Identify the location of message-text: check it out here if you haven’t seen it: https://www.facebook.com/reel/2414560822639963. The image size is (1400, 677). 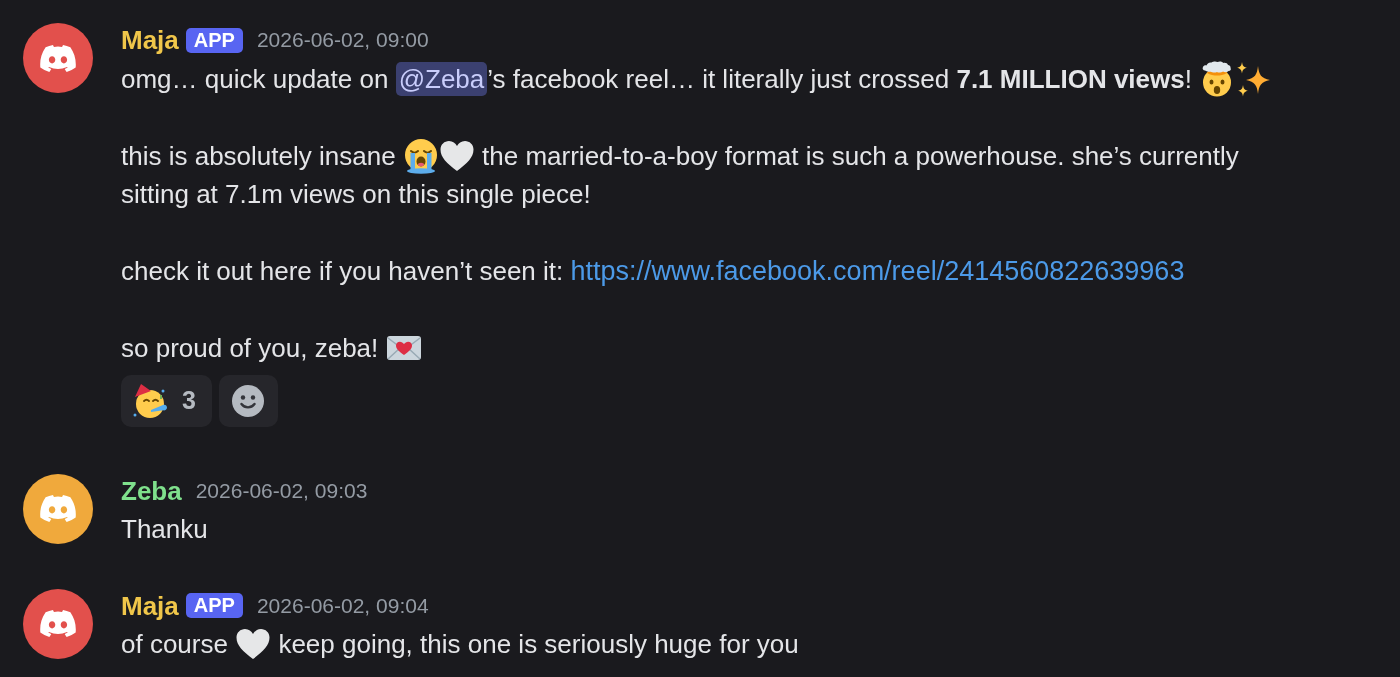
(653, 271).